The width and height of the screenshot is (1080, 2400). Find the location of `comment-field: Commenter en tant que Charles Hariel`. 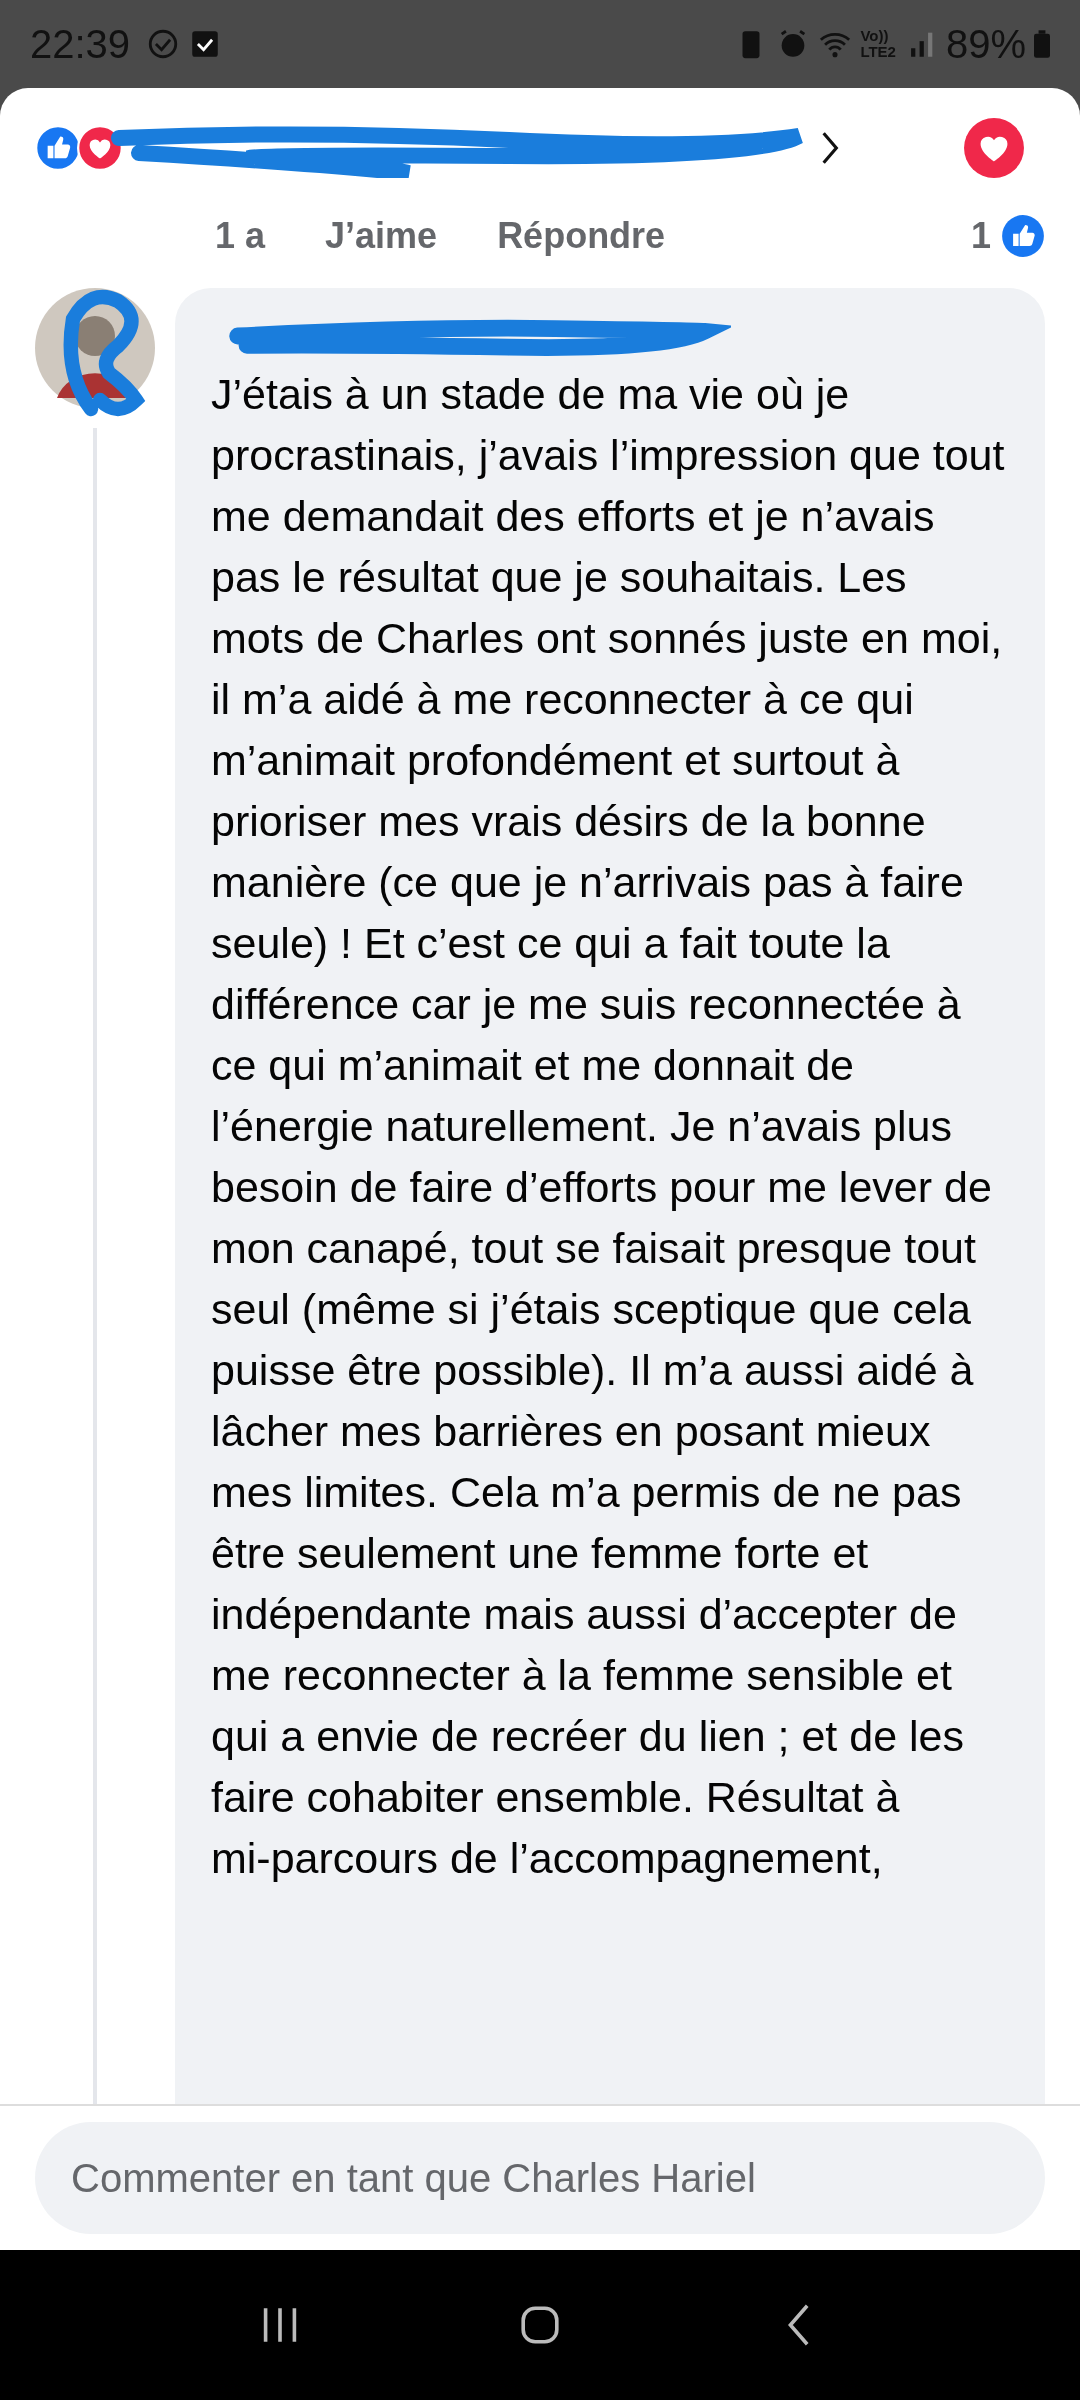

comment-field: Commenter en tant que Charles Hariel is located at coordinates (540, 2178).